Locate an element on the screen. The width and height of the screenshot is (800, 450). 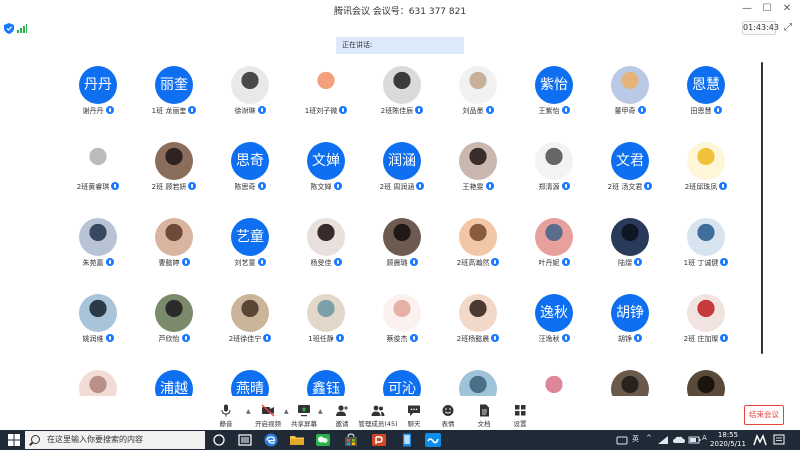
participant-tile: 杨旻佳 is located at coordinates (326, 246).